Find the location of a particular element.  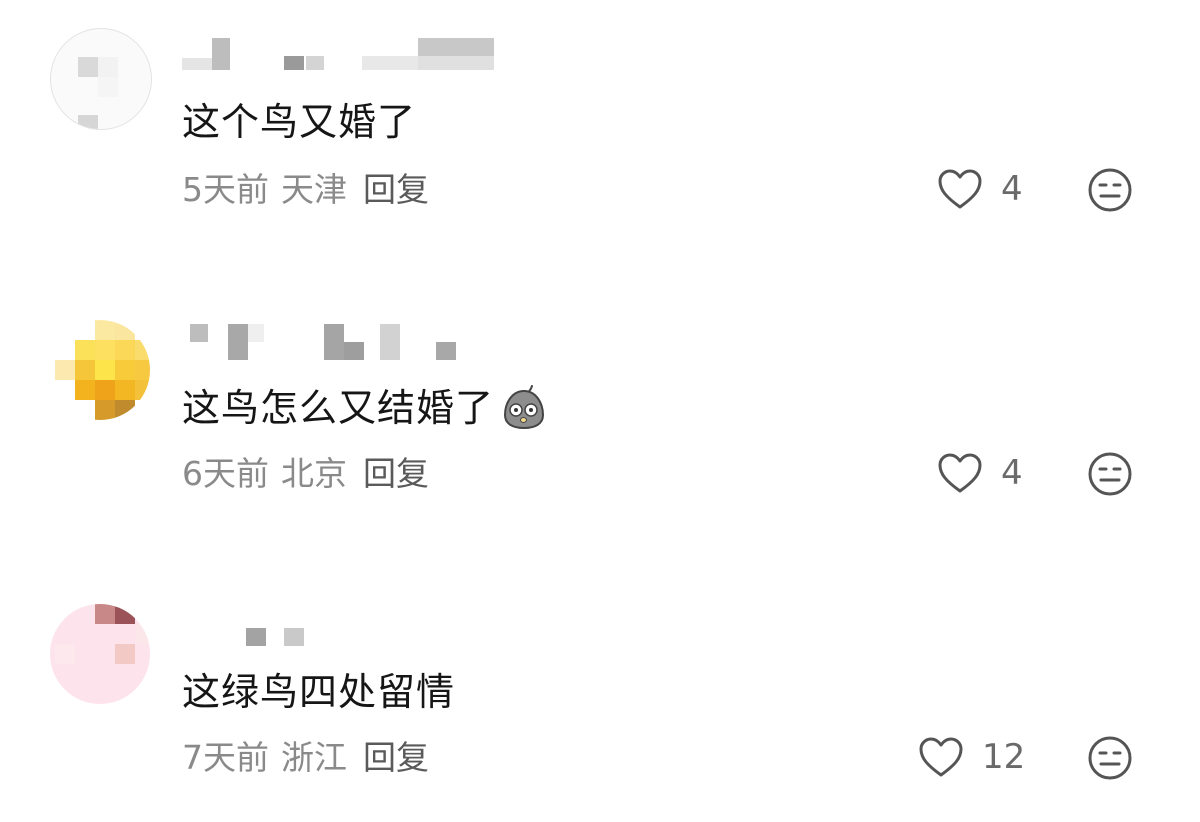

comment-location: 天津 is located at coordinates (314, 189).